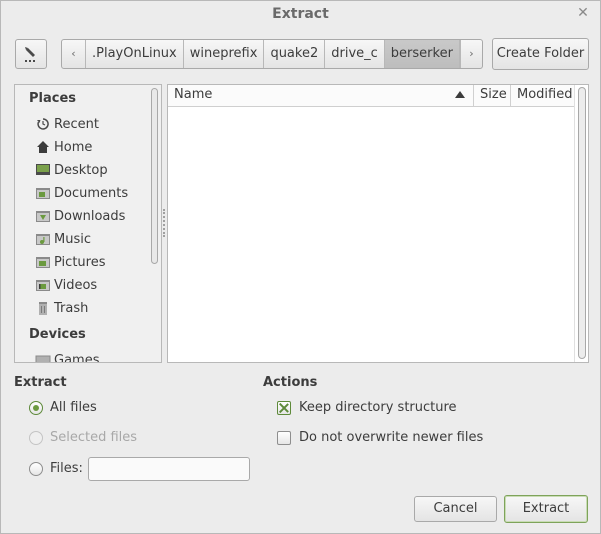 The width and height of the screenshot is (601, 534). Describe the element at coordinates (422, 54) in the screenshot. I see `path-crumb-berserker: berserker` at that location.